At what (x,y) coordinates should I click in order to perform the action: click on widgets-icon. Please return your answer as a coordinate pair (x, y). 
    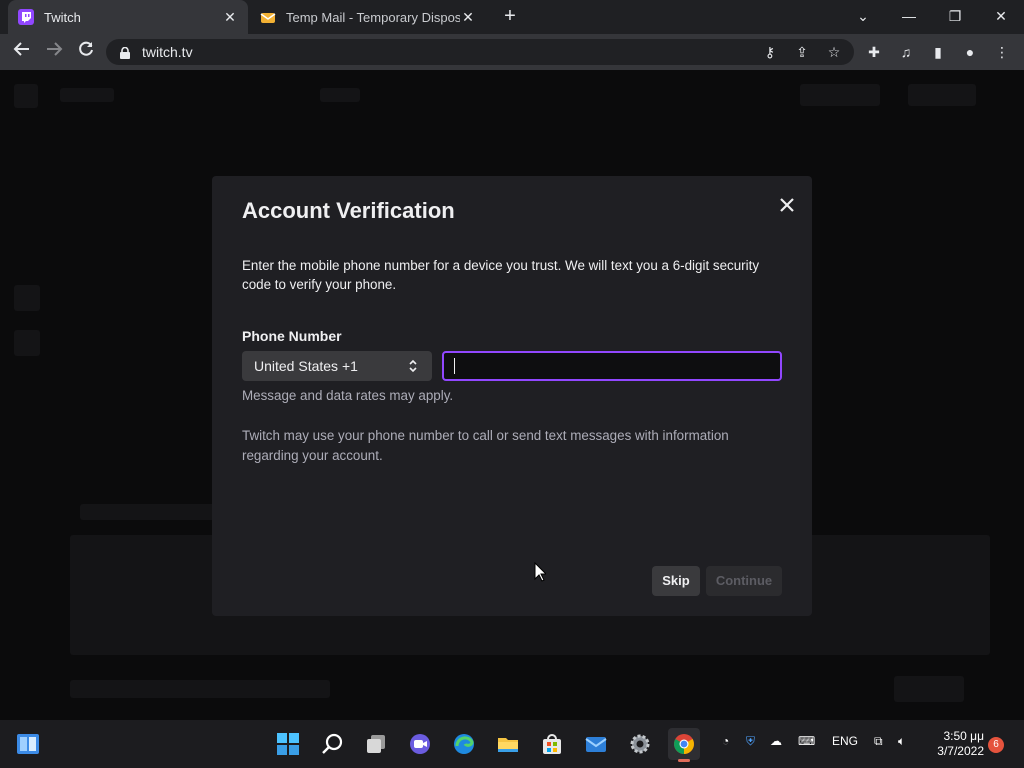
    Looking at the image, I should click on (28, 744).